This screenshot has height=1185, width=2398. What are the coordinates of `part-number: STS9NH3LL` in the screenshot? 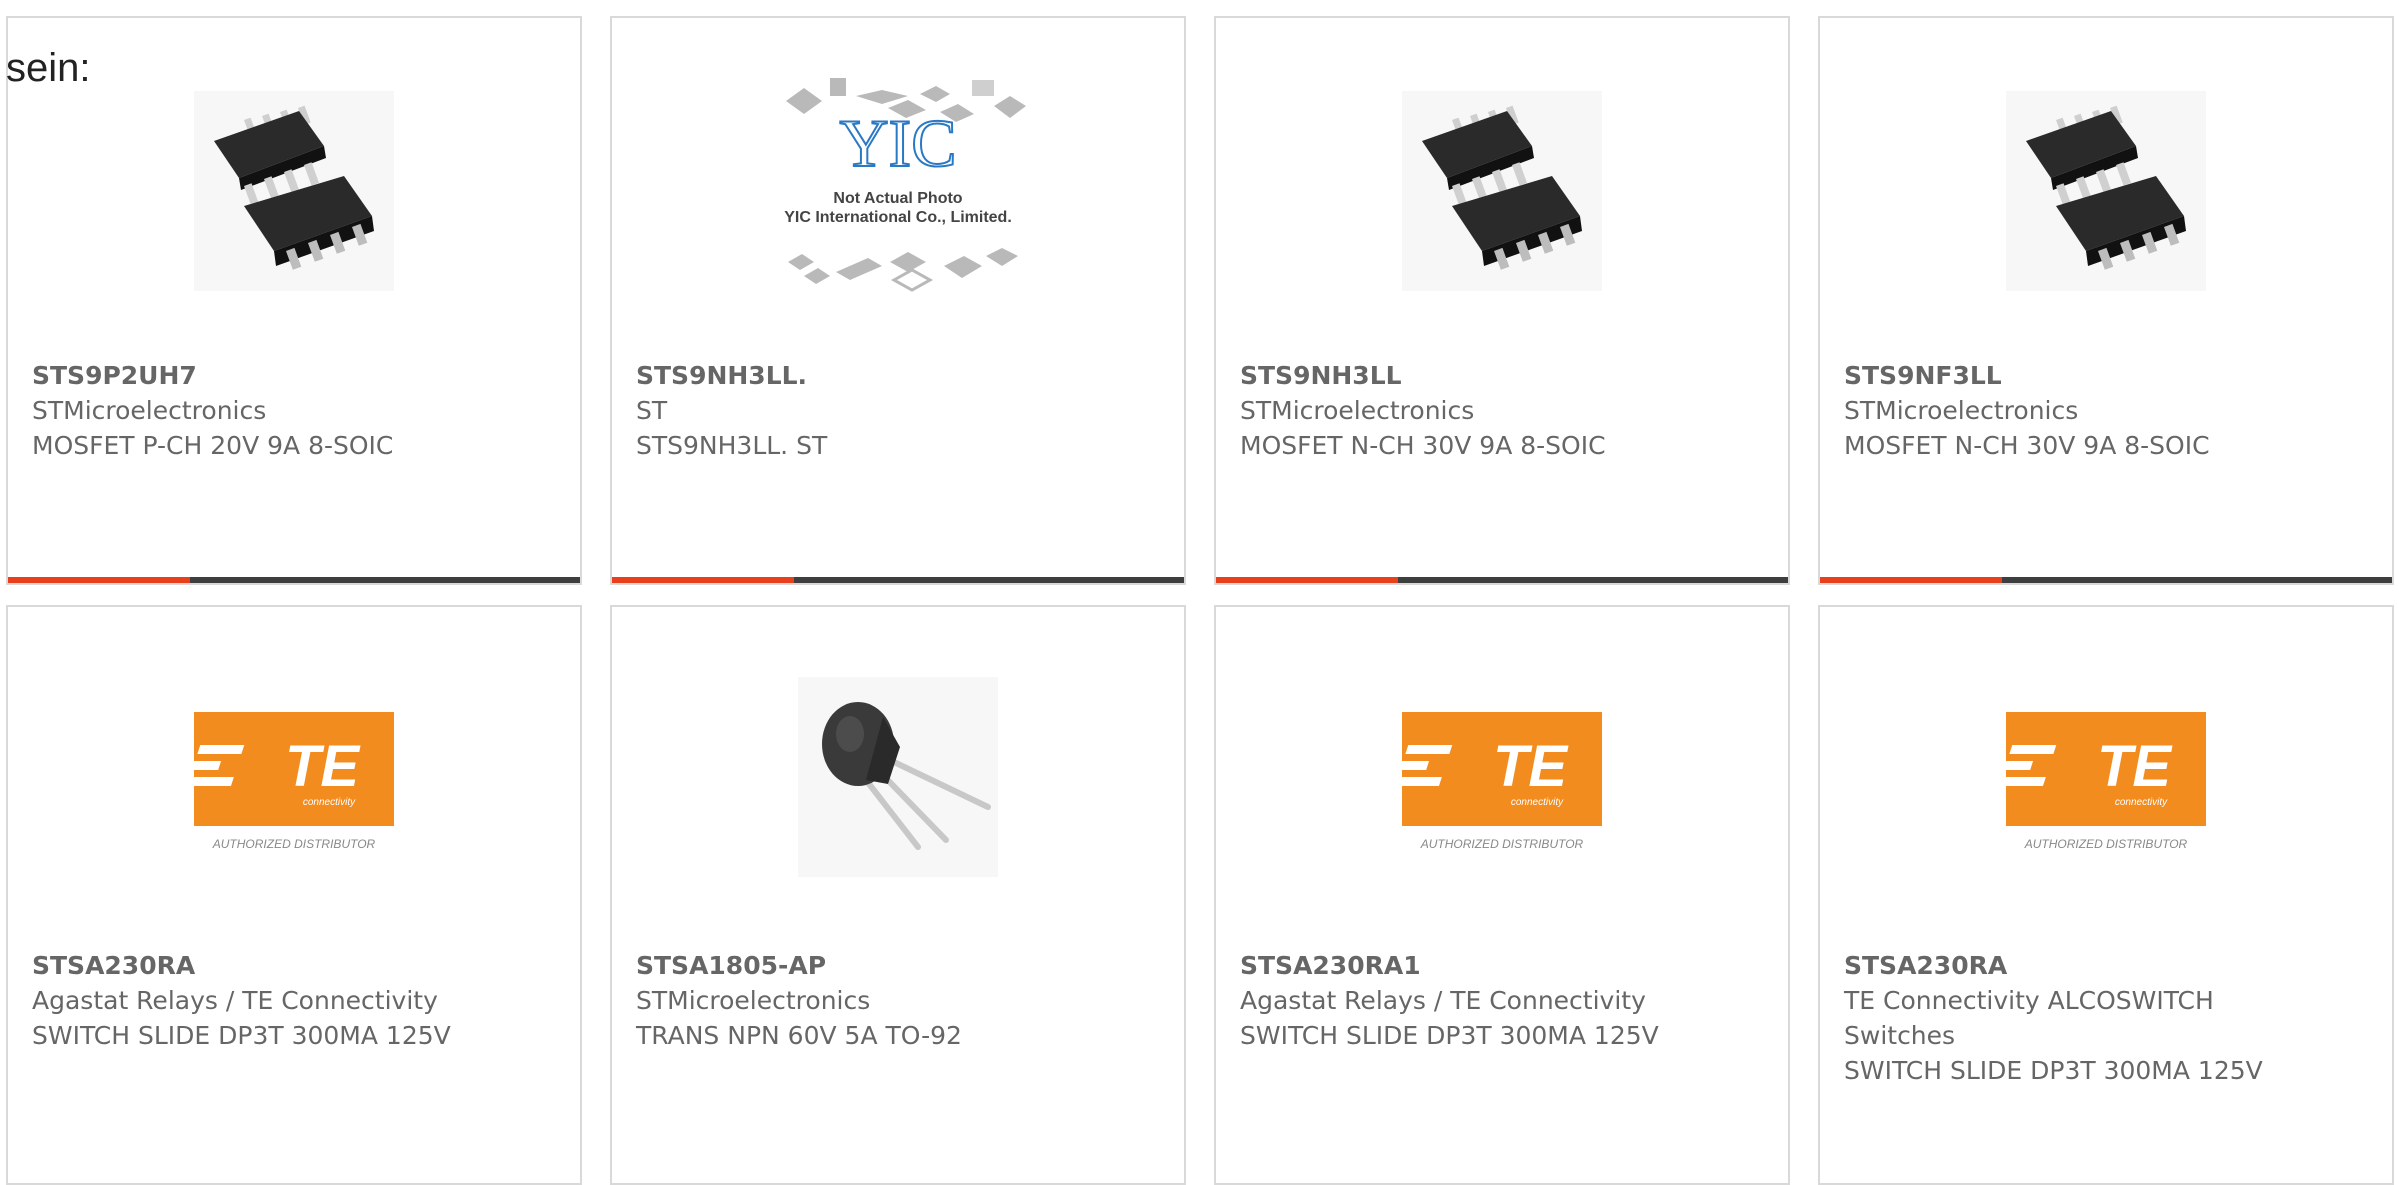 It's located at (1502, 375).